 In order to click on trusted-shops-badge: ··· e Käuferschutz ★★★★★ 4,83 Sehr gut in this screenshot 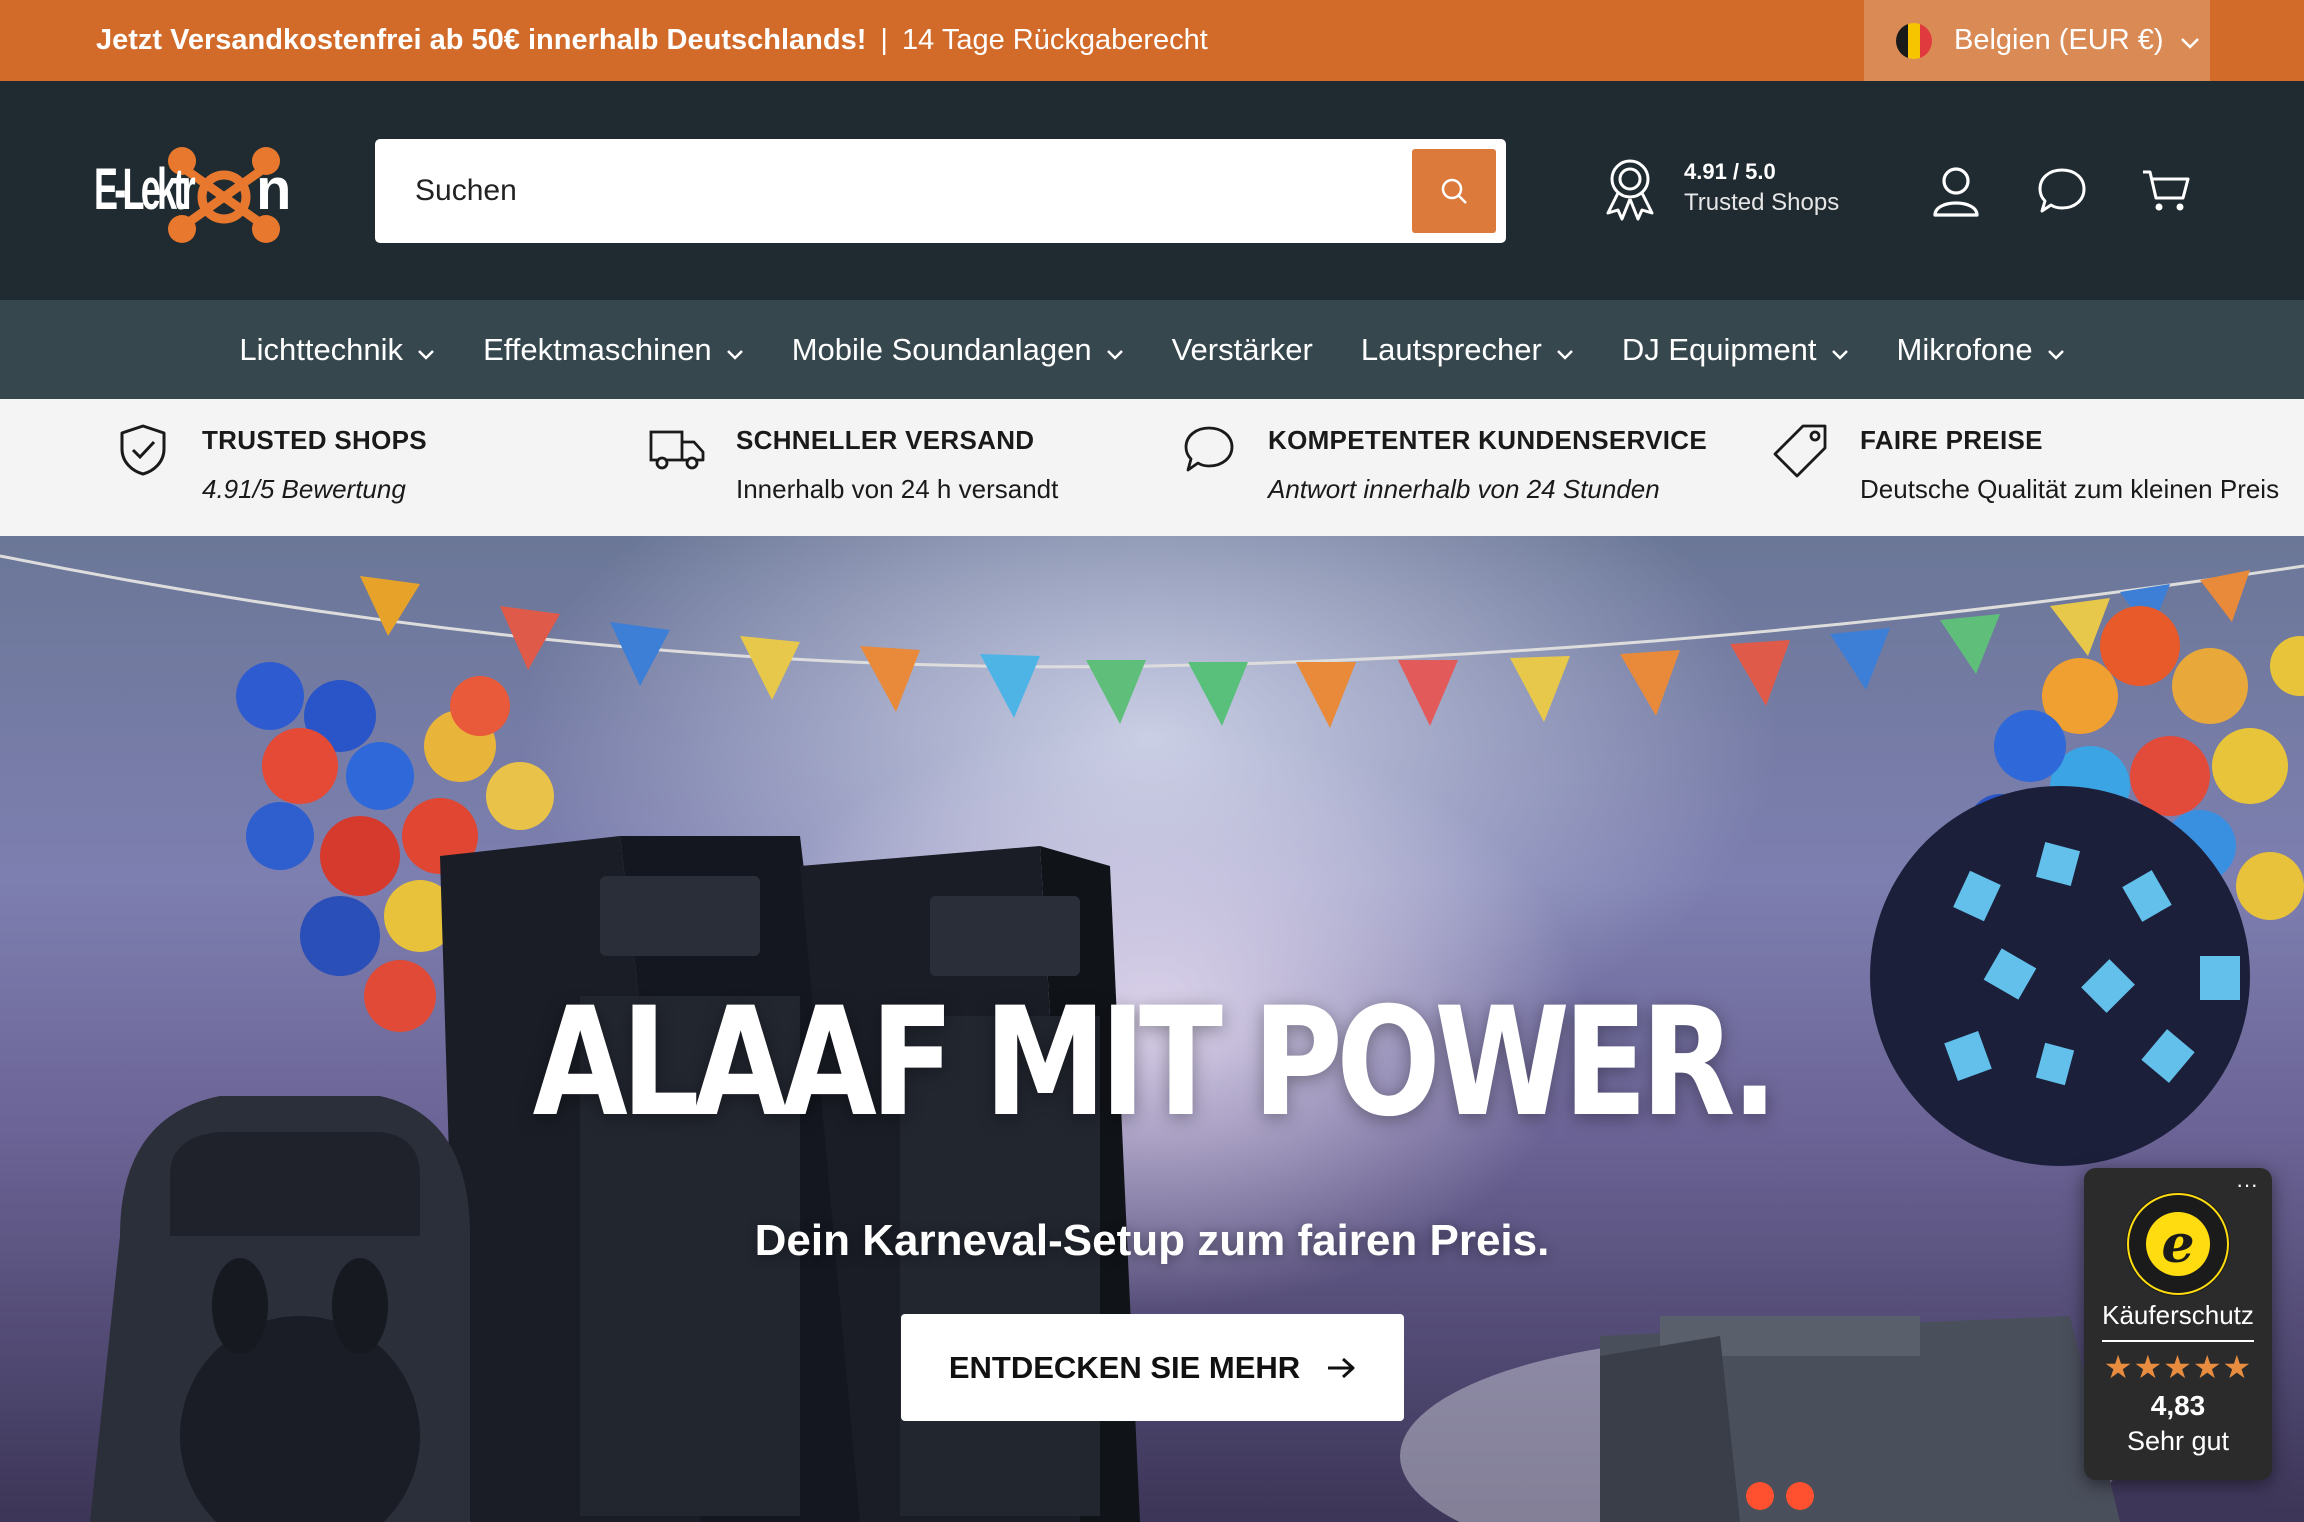, I will do `click(2178, 1324)`.